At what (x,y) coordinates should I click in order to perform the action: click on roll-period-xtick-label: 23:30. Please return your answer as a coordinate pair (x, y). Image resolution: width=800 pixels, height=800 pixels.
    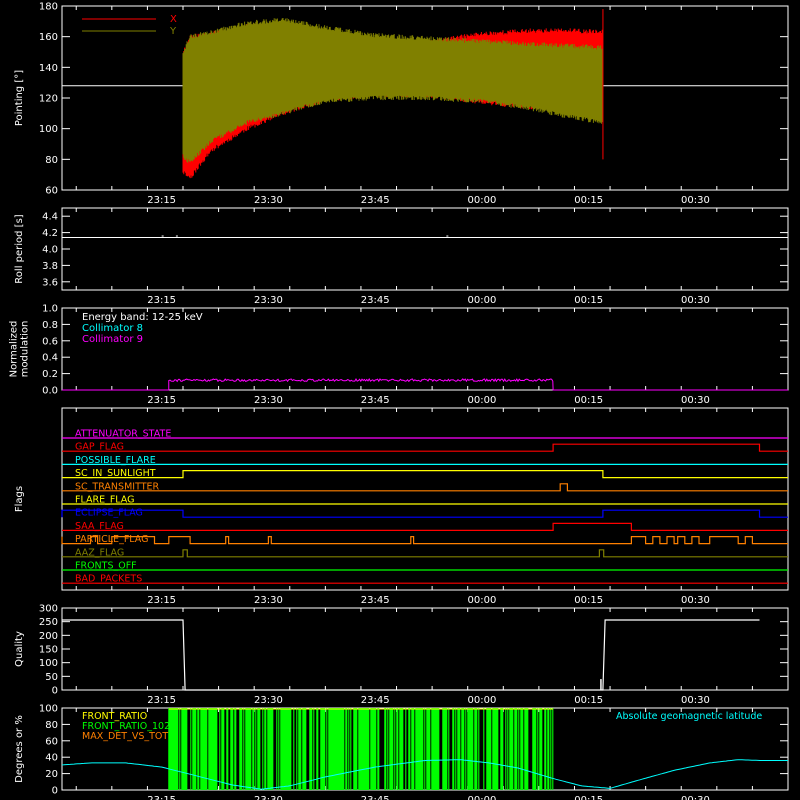
    Looking at the image, I should click on (268, 300).